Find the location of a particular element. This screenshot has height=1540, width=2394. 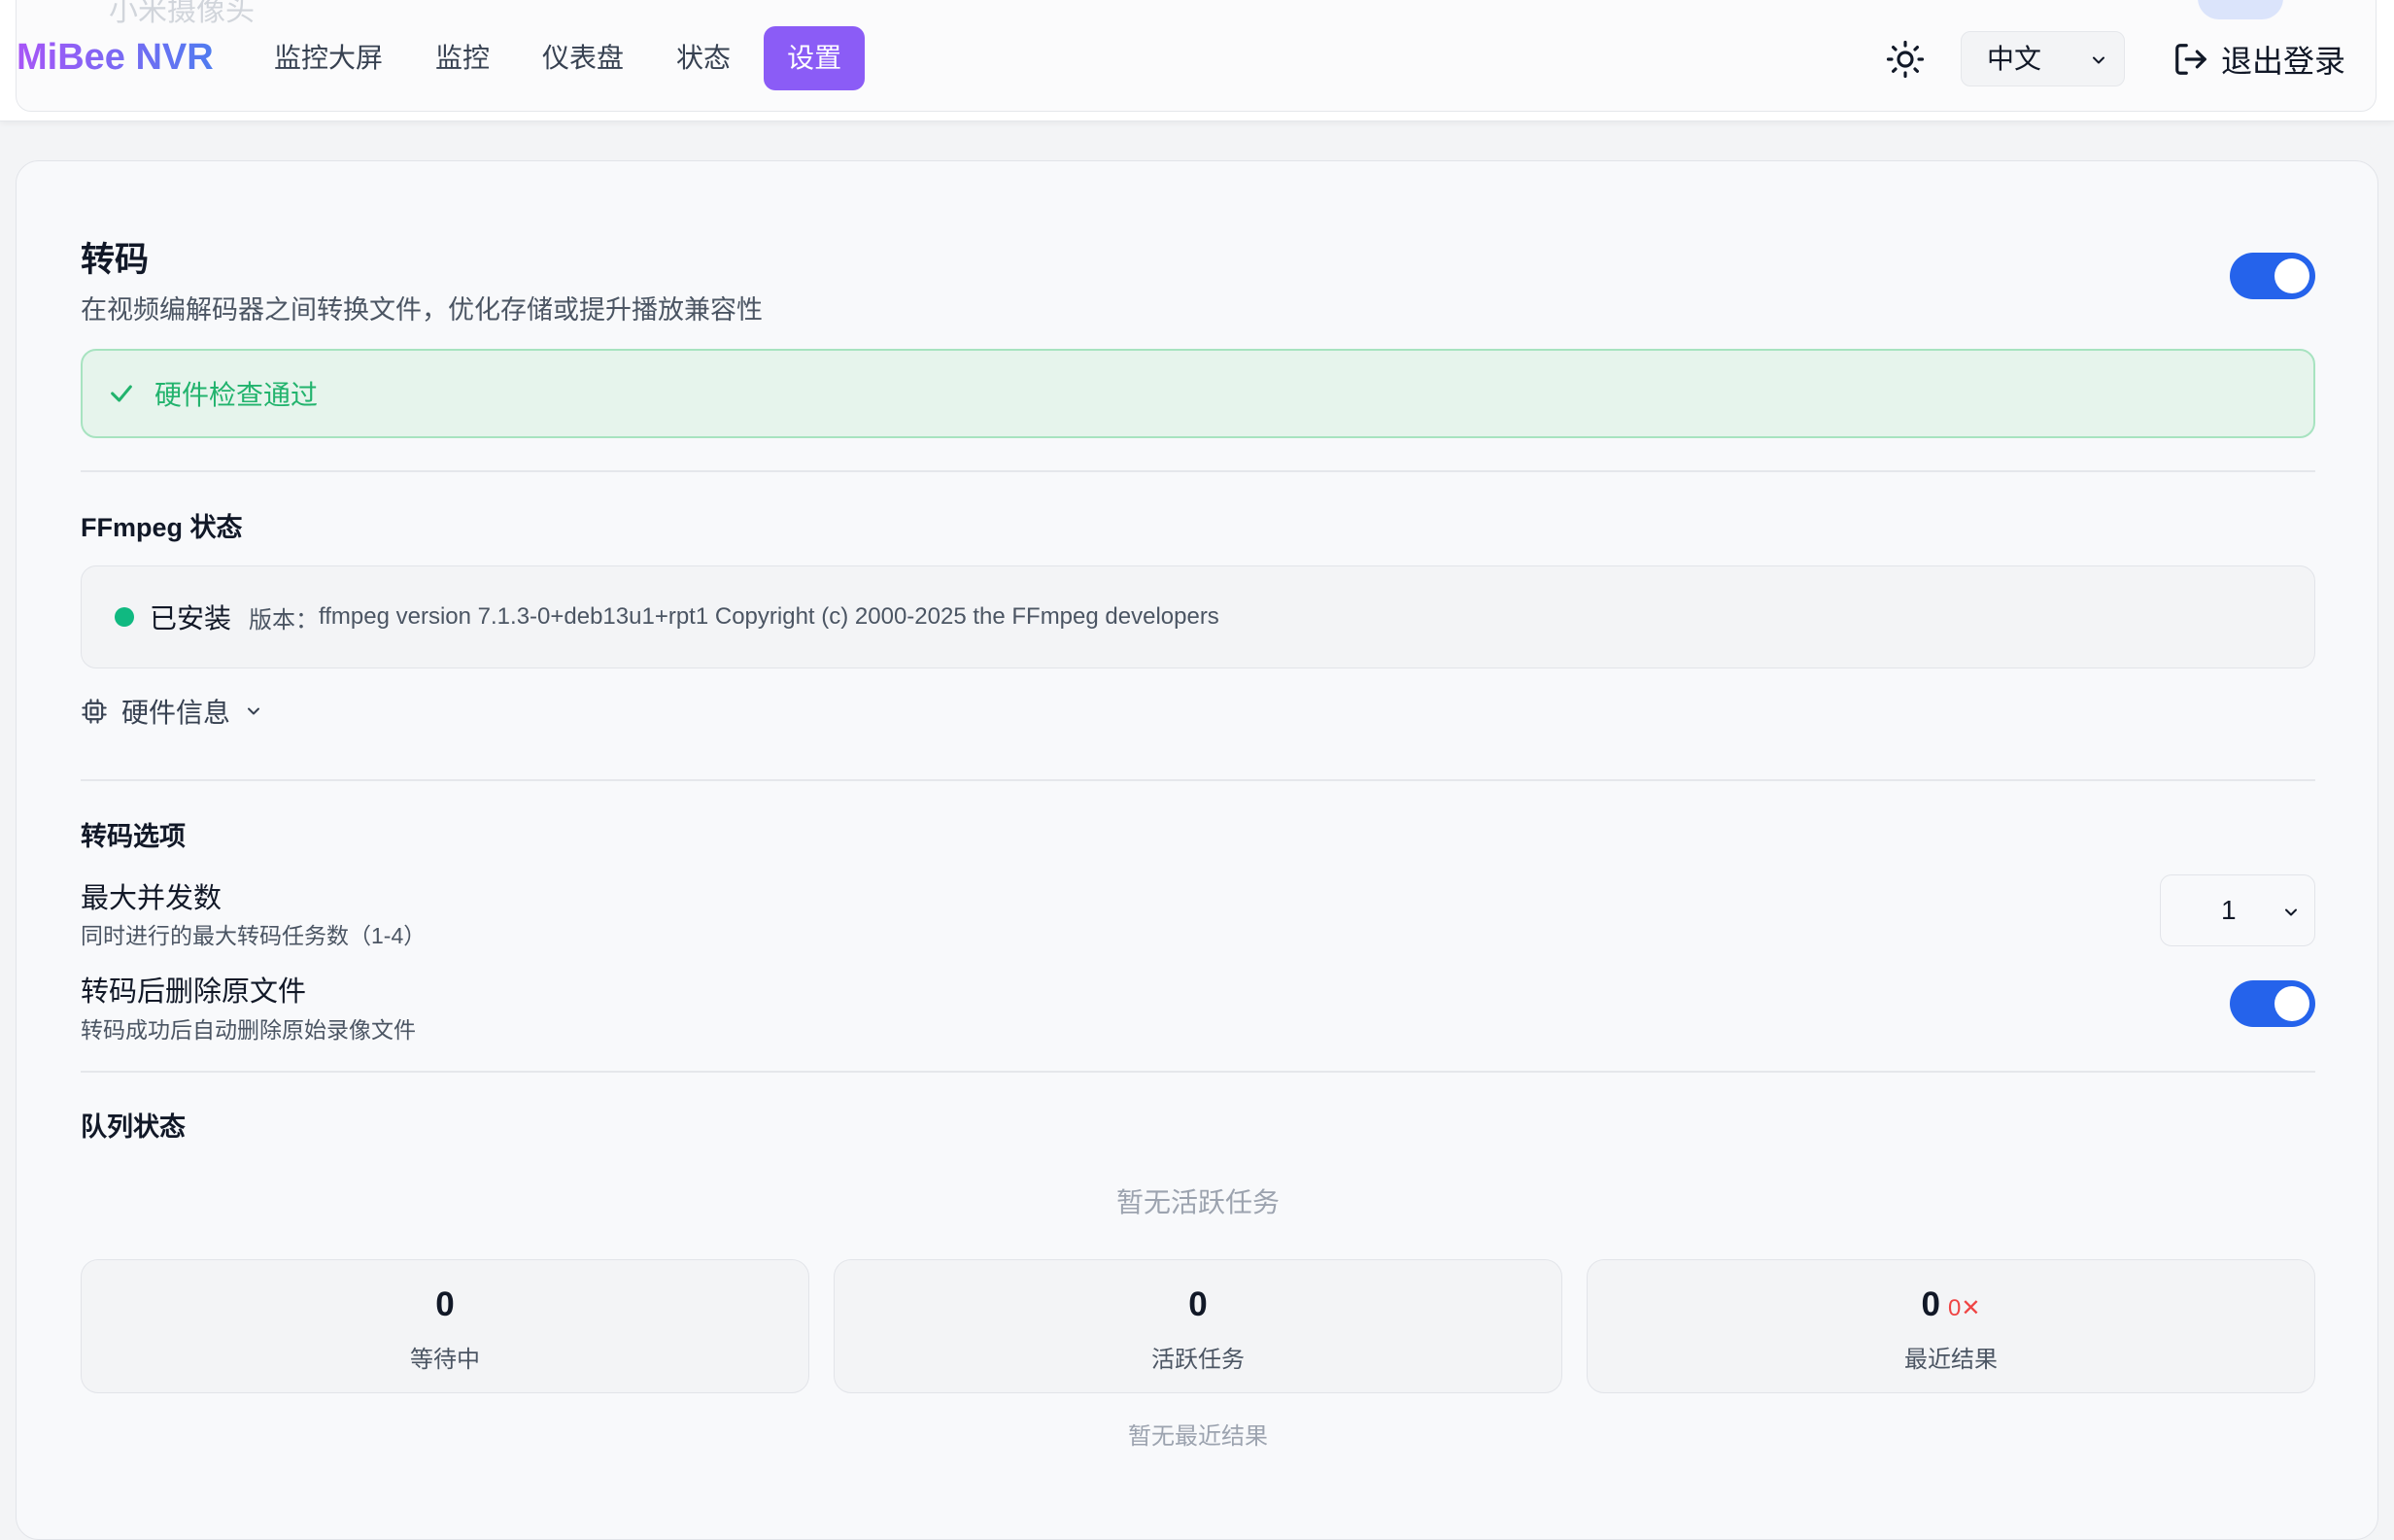

installed-status-dot is located at coordinates (124, 617).